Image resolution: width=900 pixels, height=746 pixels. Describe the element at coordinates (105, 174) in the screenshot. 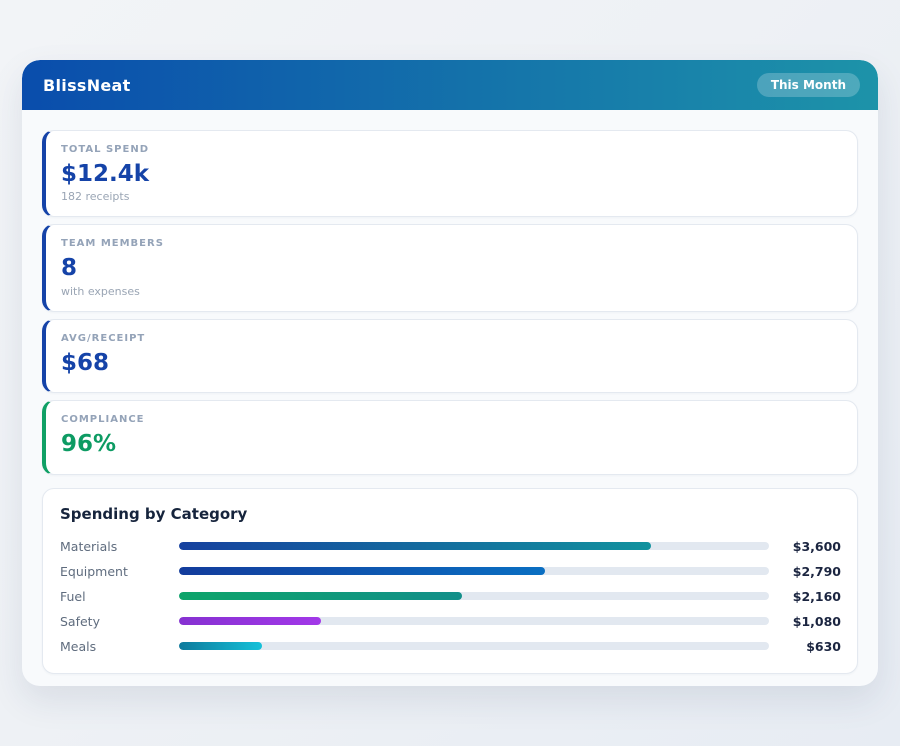

I see `stat-value: $12.4k` at that location.